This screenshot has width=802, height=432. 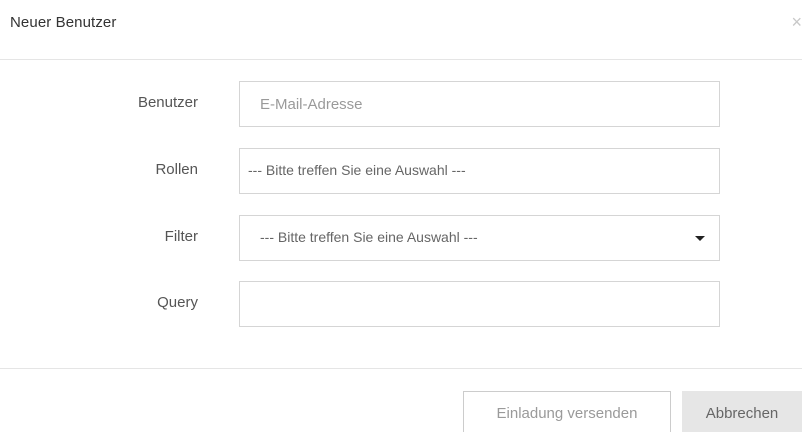 I want to click on roles-label: Rollen, so click(x=176, y=169).